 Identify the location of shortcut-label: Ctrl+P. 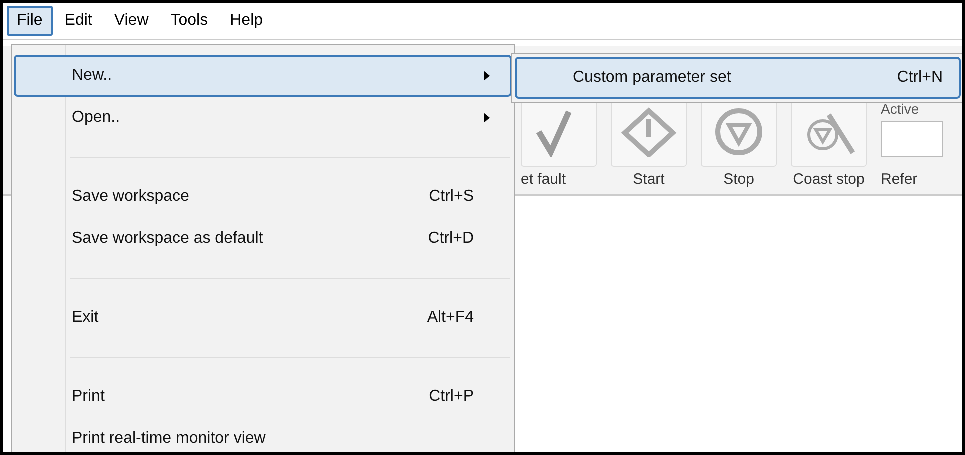
(452, 397).